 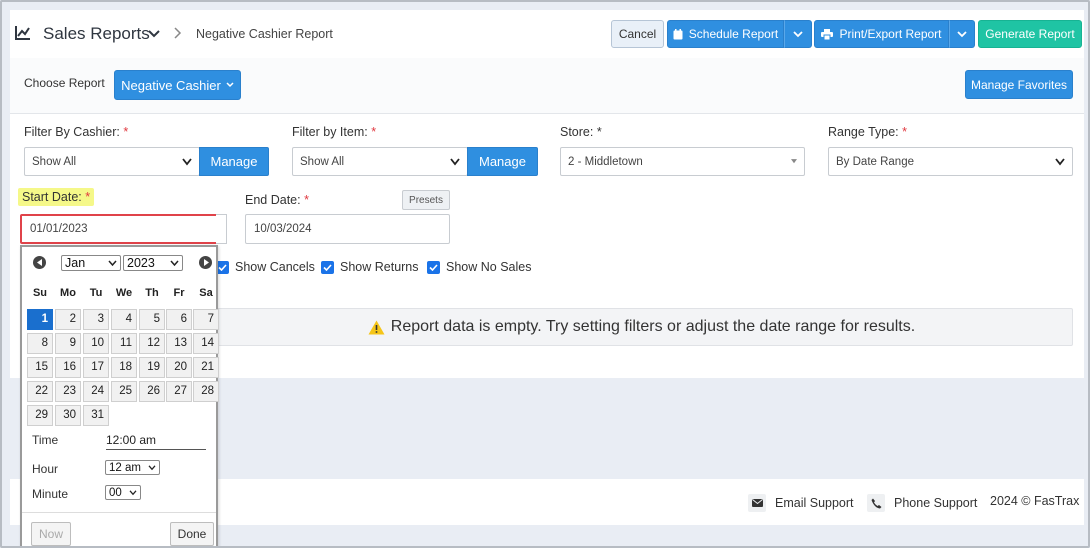 I want to click on cancel-button: Cancel, so click(x=637, y=34).